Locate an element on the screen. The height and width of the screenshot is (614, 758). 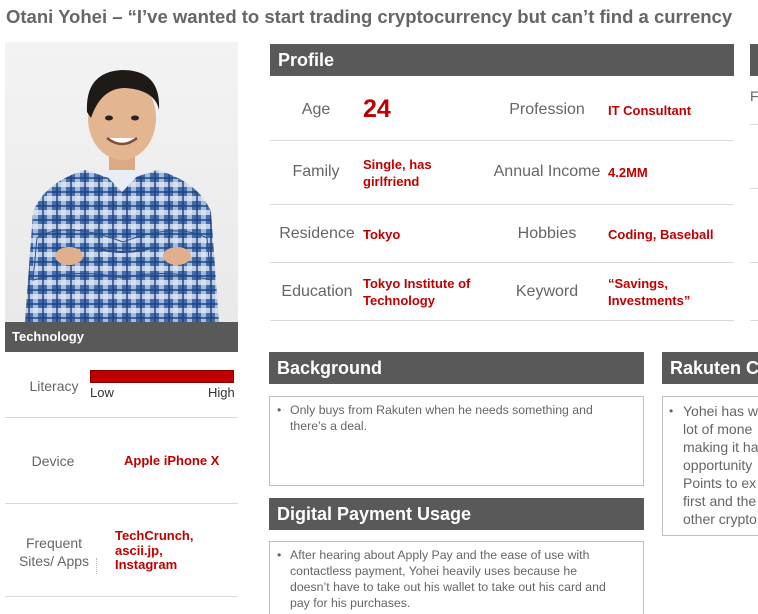
rakuten-line: first and the is located at coordinates (720, 501).